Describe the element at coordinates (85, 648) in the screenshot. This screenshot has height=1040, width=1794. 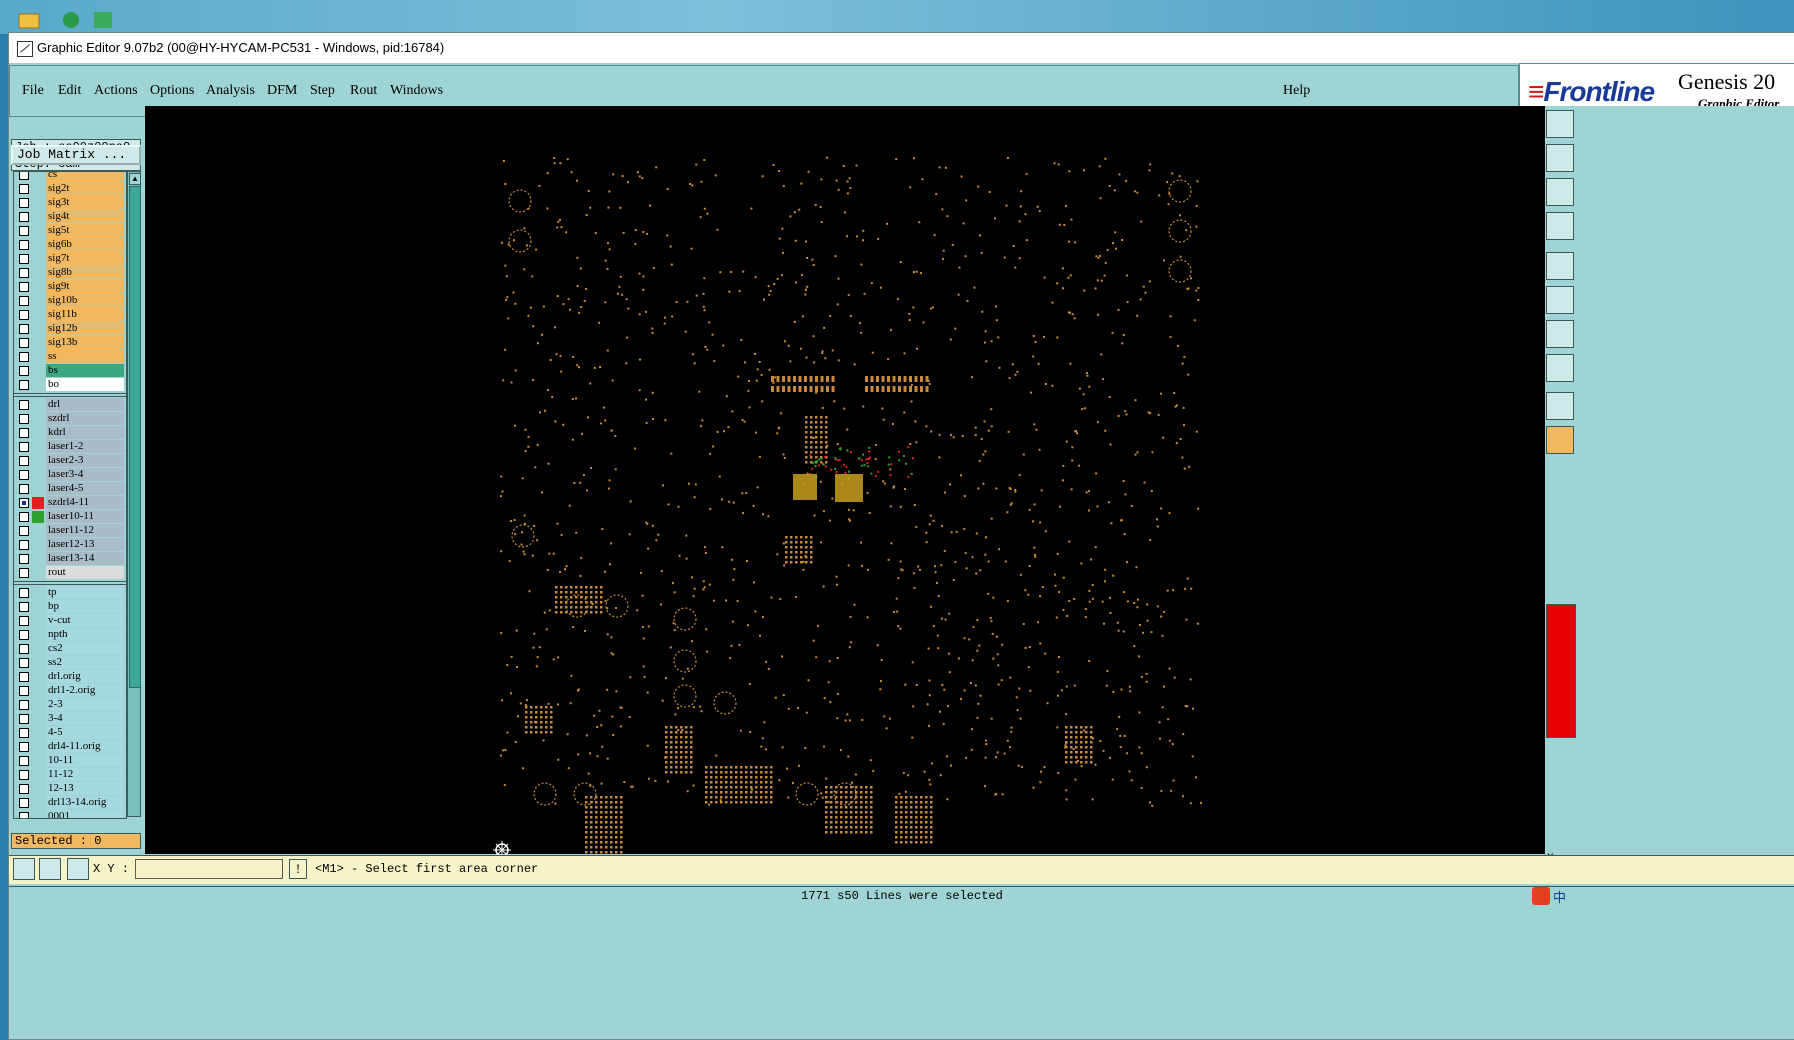
I see `layer-name: cs2` at that location.